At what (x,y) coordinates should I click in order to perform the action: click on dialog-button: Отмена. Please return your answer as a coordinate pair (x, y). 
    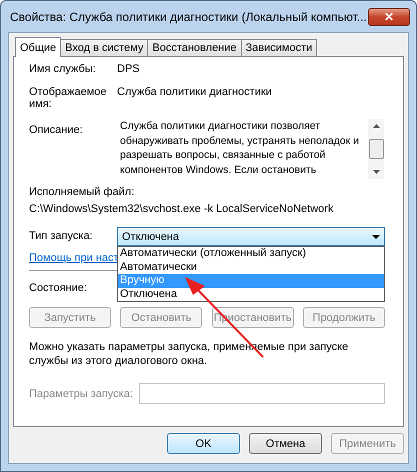
    Looking at the image, I should click on (285, 443).